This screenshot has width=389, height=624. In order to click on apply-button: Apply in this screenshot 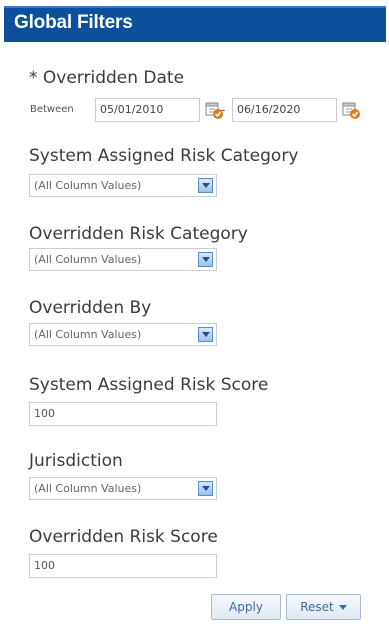, I will do `click(246, 607)`.